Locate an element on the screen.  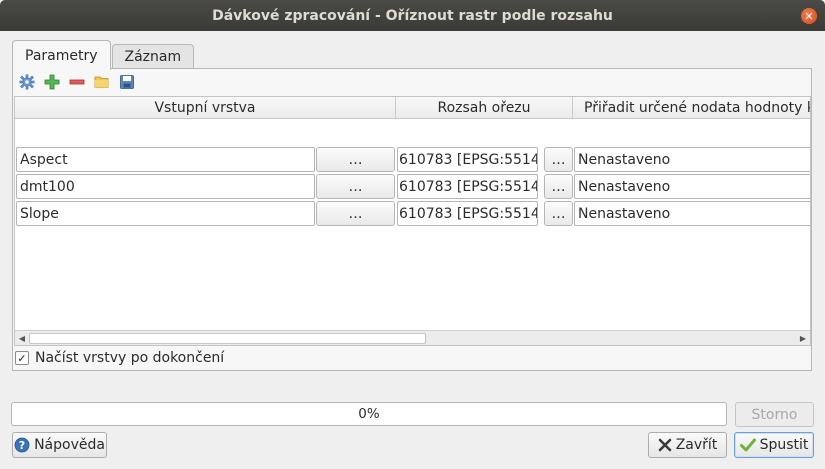
input-layer-field: Aspect is located at coordinates (165, 159).